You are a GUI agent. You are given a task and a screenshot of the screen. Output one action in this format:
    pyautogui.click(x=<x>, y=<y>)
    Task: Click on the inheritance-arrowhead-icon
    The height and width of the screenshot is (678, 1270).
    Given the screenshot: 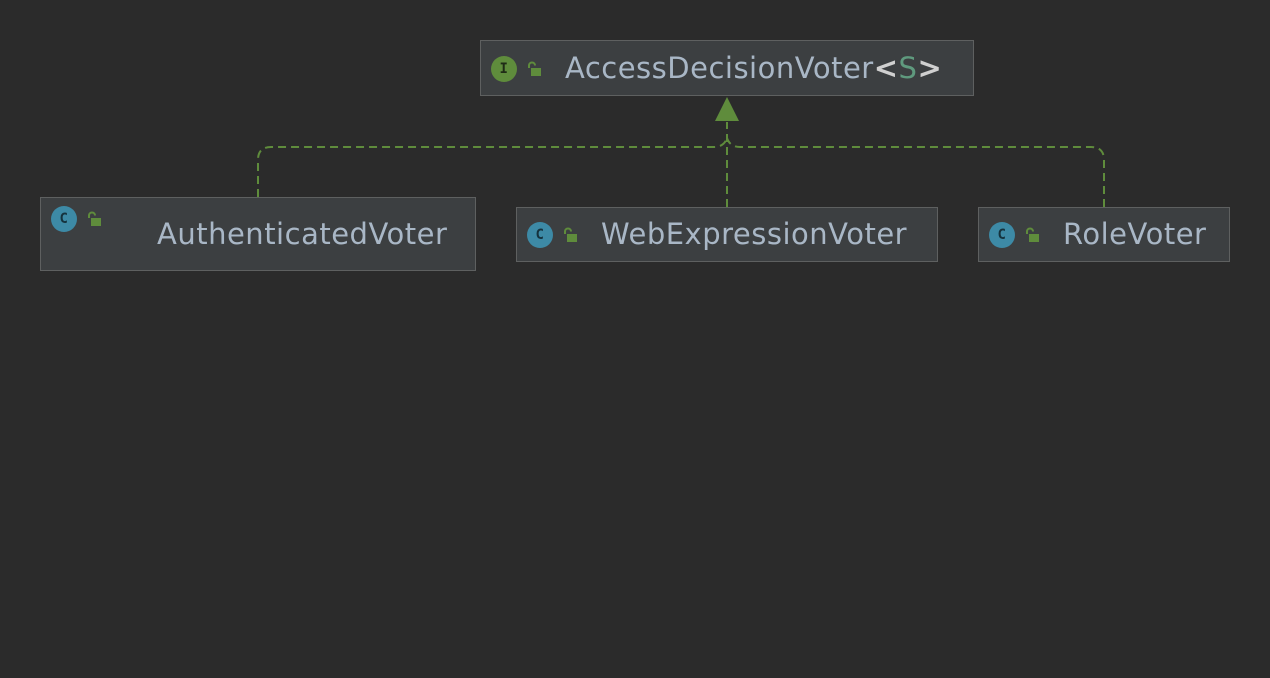 What is the action you would take?
    pyautogui.click(x=727, y=109)
    